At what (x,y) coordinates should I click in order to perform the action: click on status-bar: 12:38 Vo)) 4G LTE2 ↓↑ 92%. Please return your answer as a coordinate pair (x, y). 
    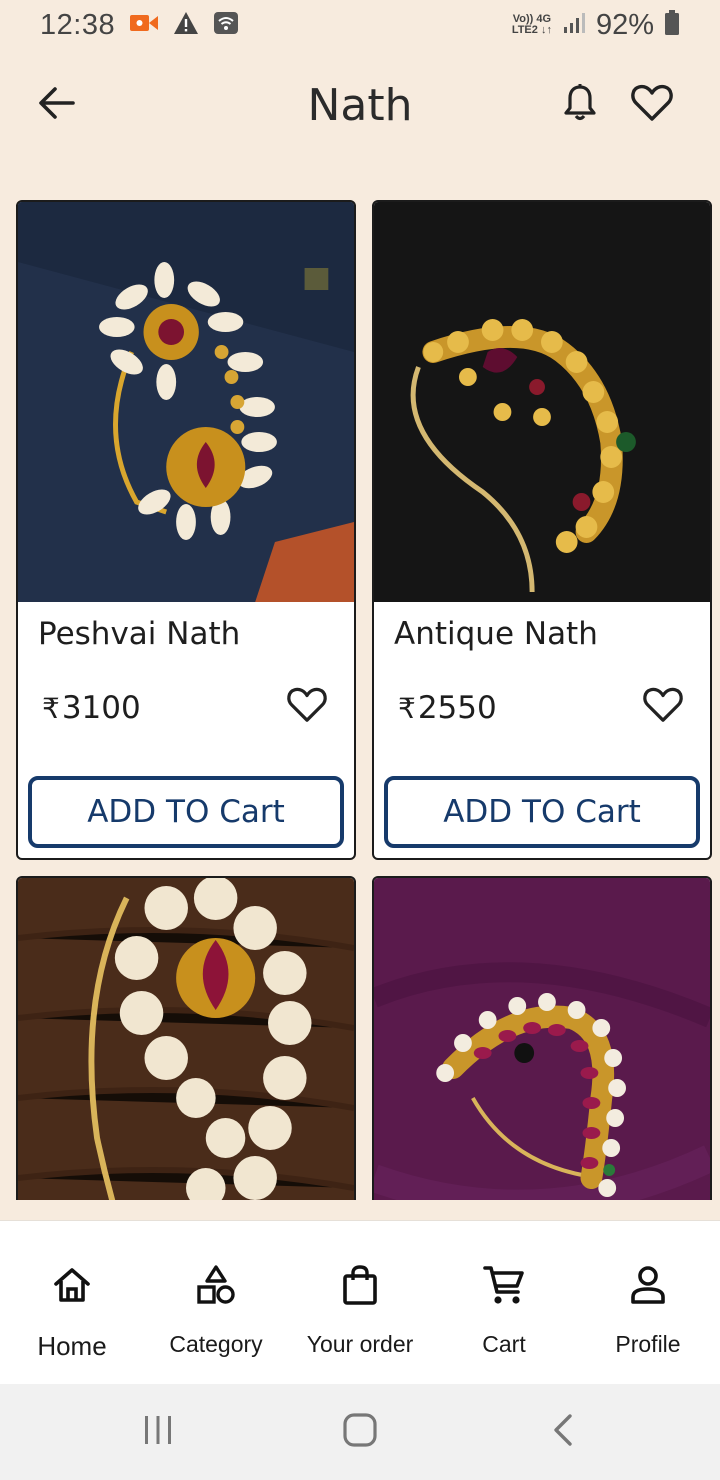
    Looking at the image, I should click on (360, 25).